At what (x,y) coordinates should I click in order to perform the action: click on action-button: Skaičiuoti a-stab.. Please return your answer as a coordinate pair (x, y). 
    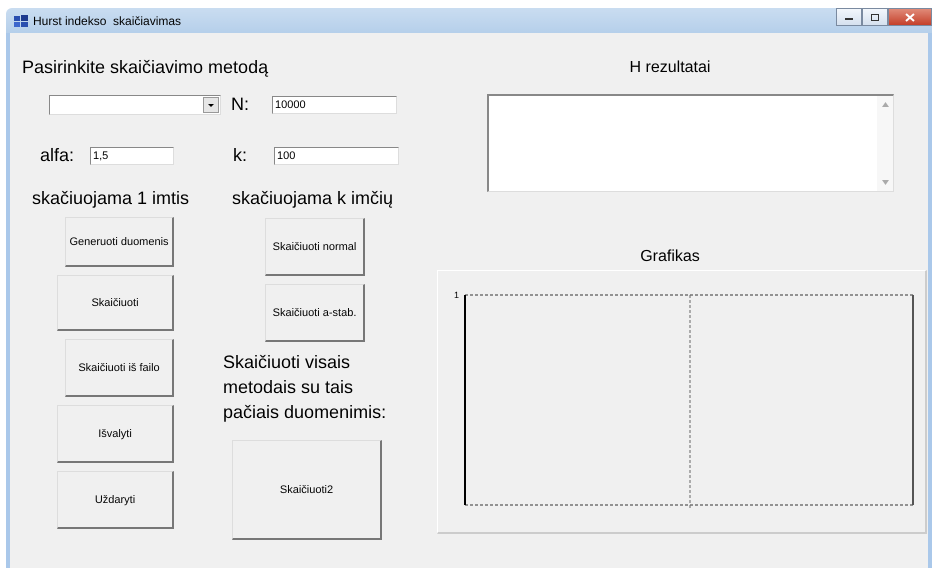
    Looking at the image, I should click on (315, 313).